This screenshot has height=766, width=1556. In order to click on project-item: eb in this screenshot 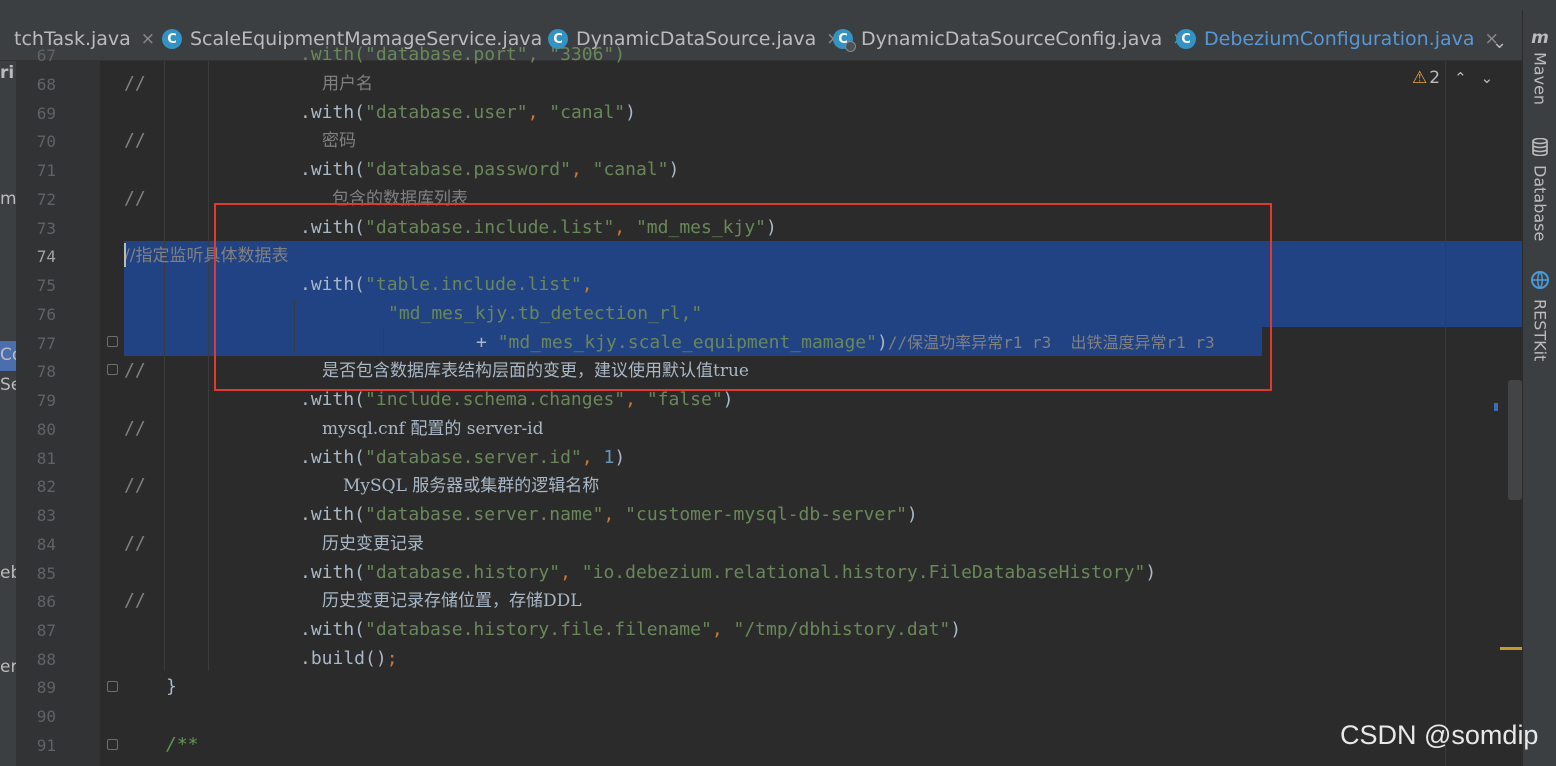, I will do `click(8, 573)`.